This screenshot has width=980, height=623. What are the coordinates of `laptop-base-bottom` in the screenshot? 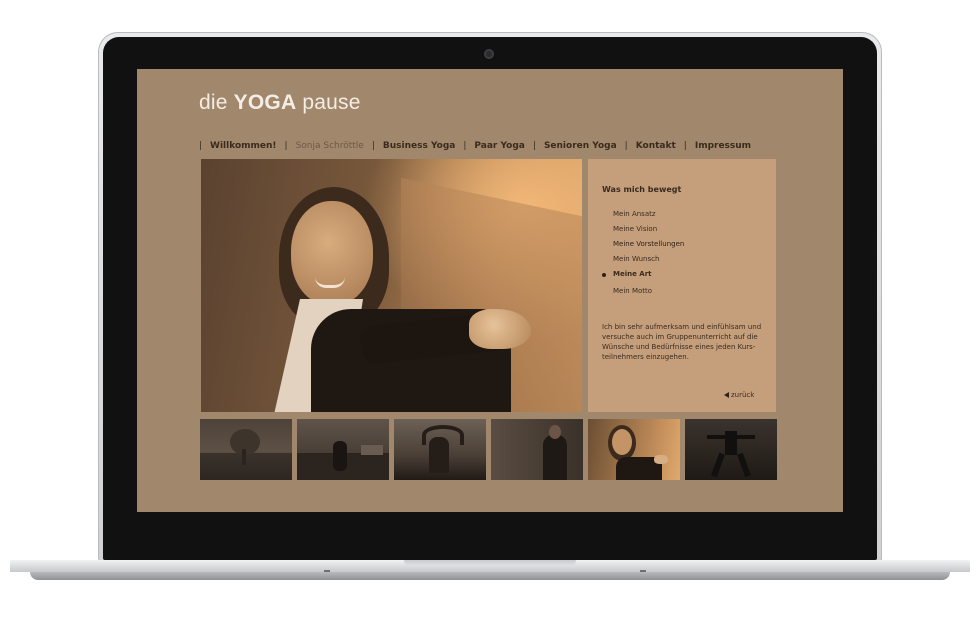 It's located at (490, 576).